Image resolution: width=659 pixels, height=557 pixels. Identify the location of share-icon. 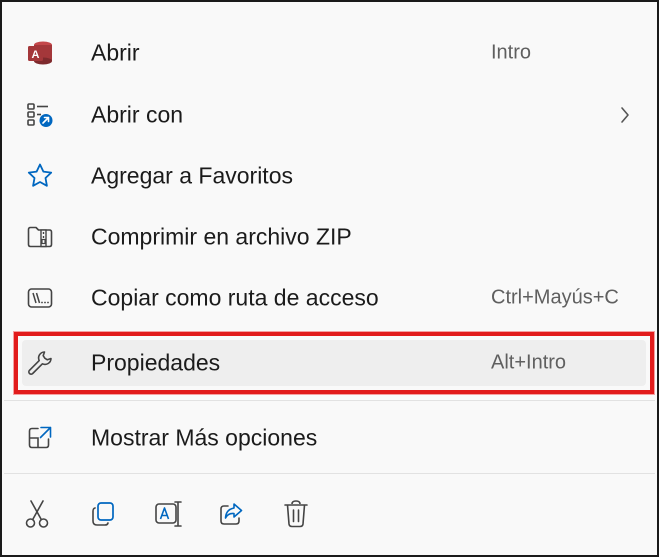
(231, 516).